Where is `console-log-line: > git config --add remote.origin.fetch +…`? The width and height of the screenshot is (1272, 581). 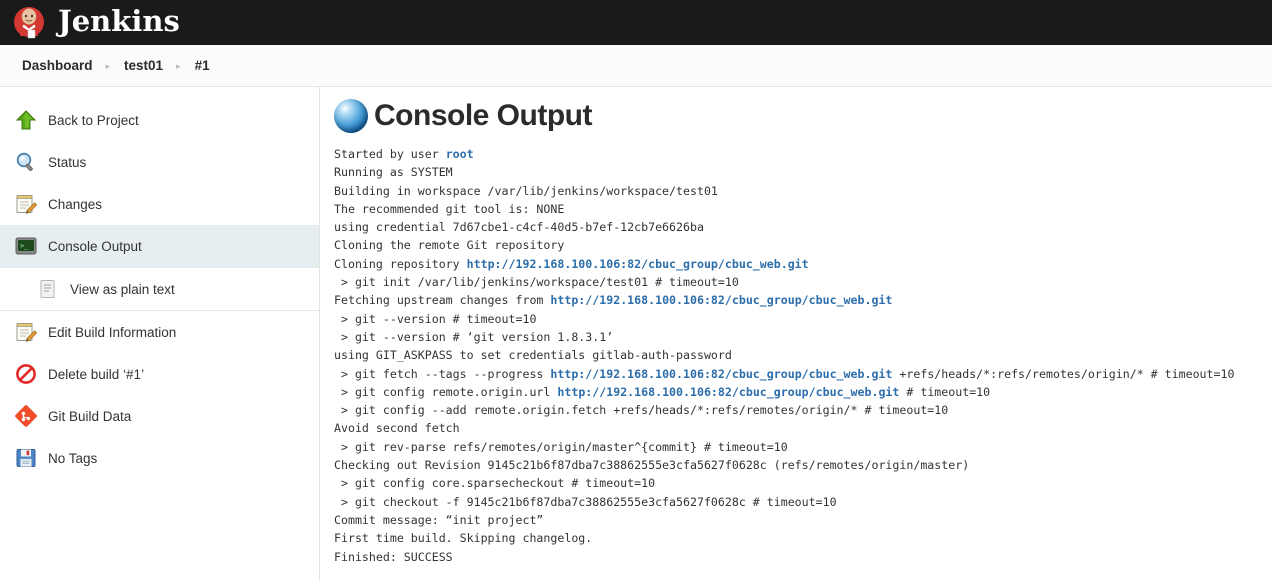
console-log-line: > git config --add remote.origin.fetch +… is located at coordinates (803, 410).